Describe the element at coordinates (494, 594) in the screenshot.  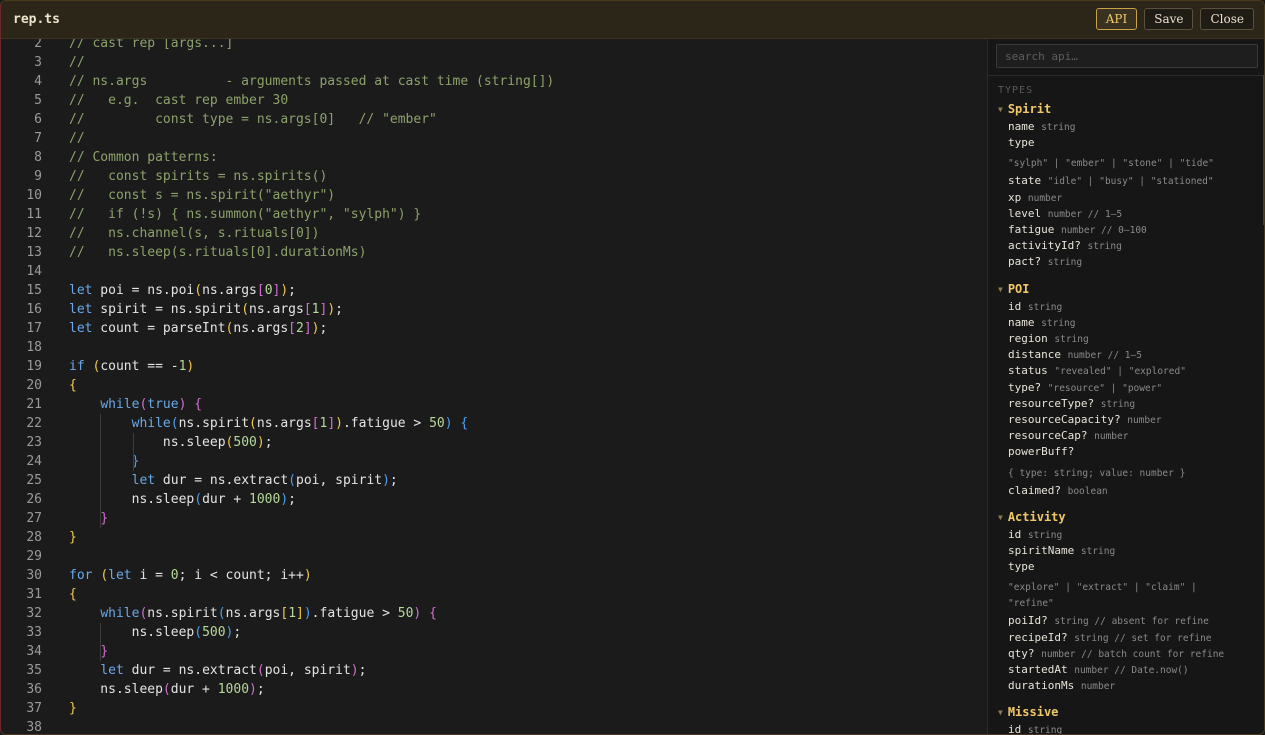
I see `code-line: 31 {` at that location.